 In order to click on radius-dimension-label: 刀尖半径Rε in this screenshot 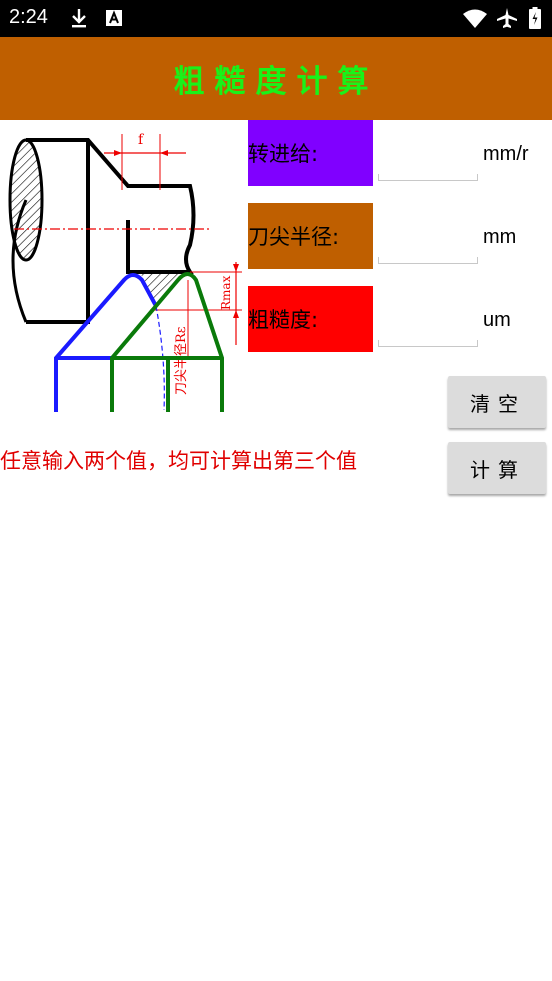, I will do `click(181, 360)`.